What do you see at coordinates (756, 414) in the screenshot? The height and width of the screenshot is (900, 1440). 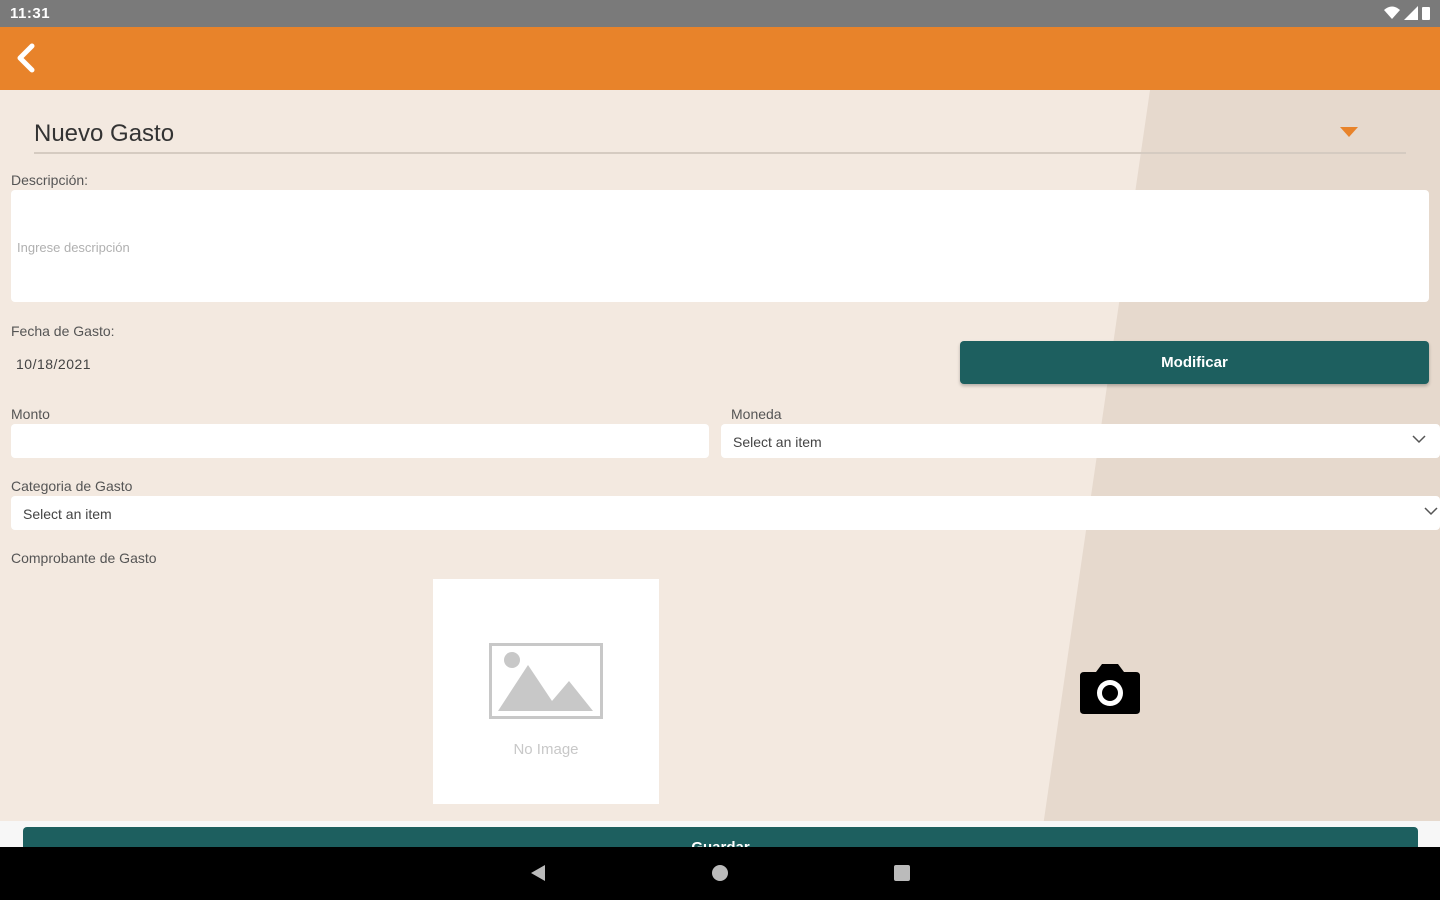 I see `currency-label: Moneda` at bounding box center [756, 414].